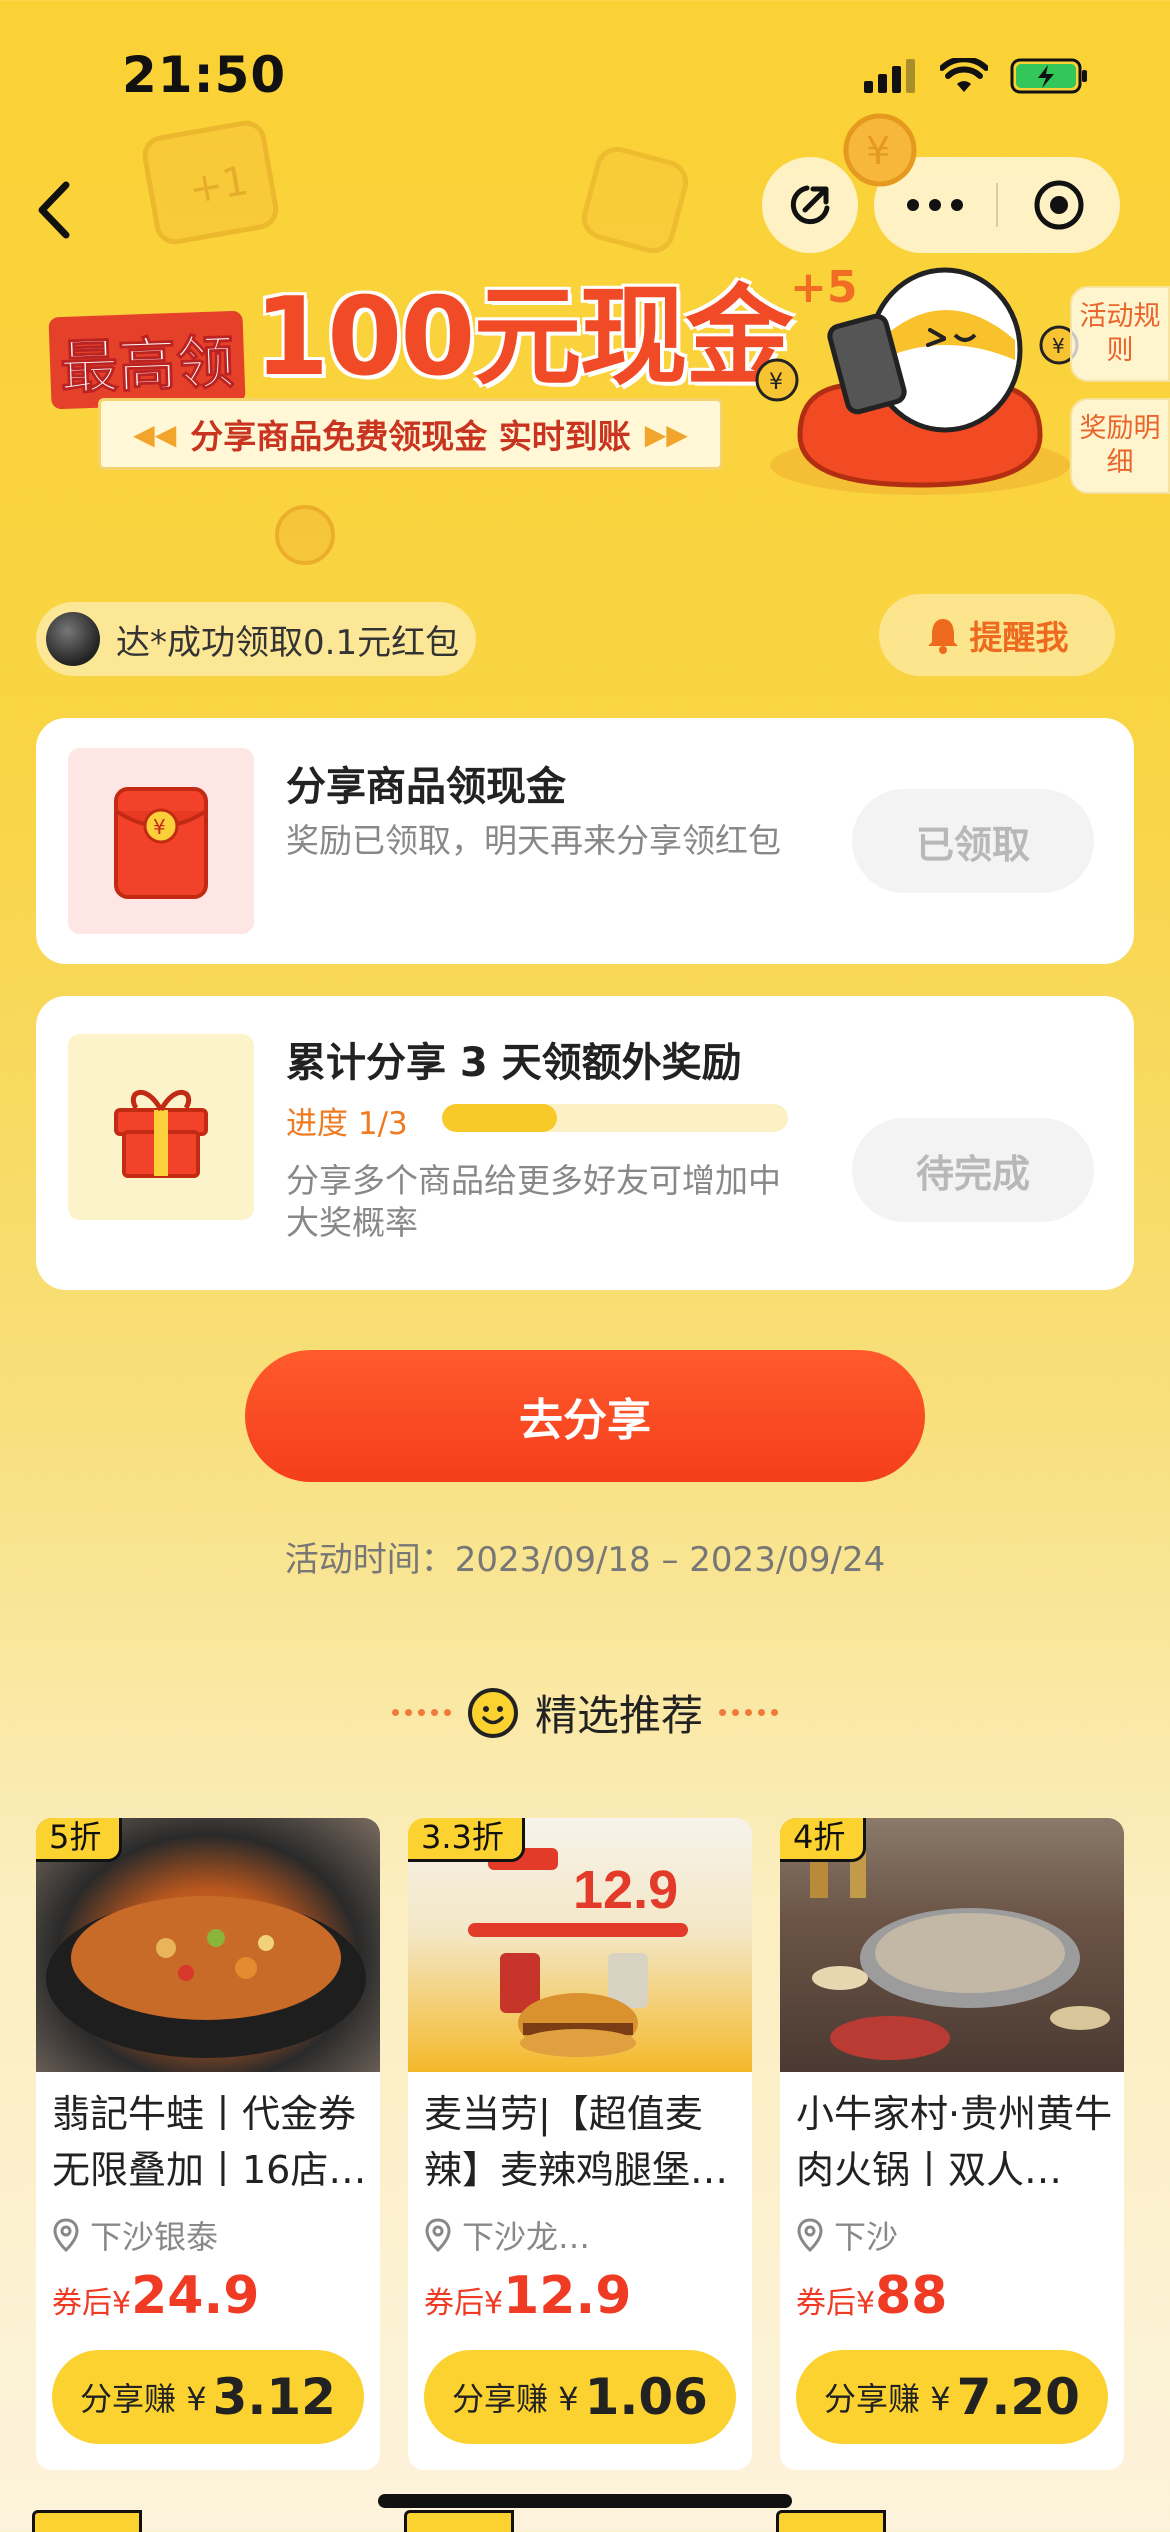  What do you see at coordinates (567, 2296) in the screenshot?
I see `price-value: 12.9` at bounding box center [567, 2296].